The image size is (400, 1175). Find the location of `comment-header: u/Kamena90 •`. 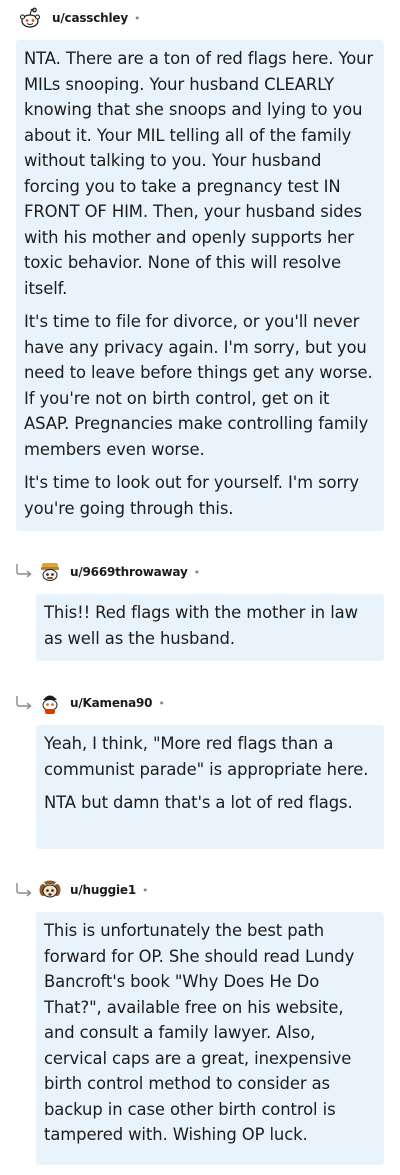

comment-header: u/Kamena90 • is located at coordinates (101, 703).